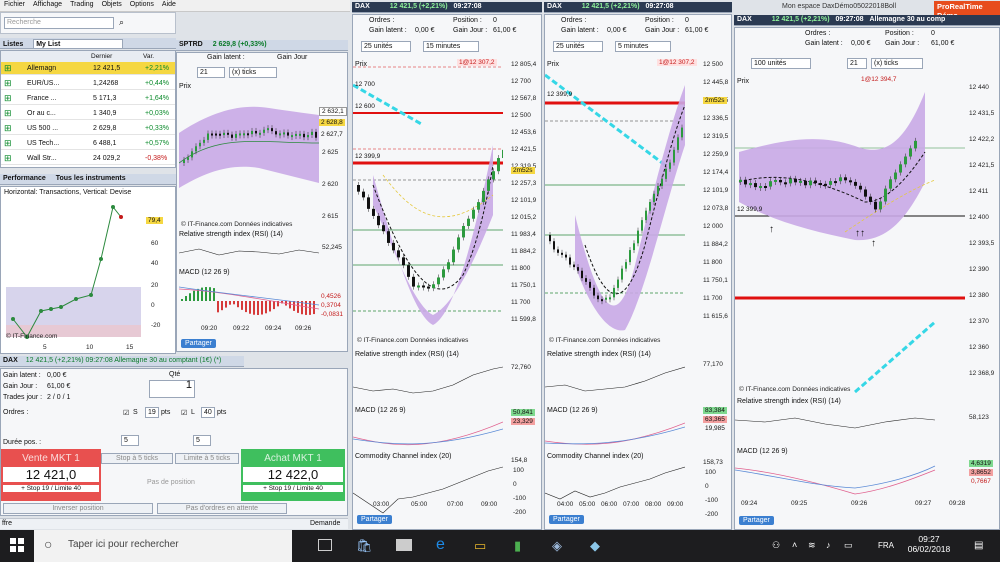 The image size is (1000, 562). Describe the element at coordinates (88, 143) in the screenshot. I see `watchlist-row: ⊞ US Tech... 6 488,1 +0,57%` at that location.